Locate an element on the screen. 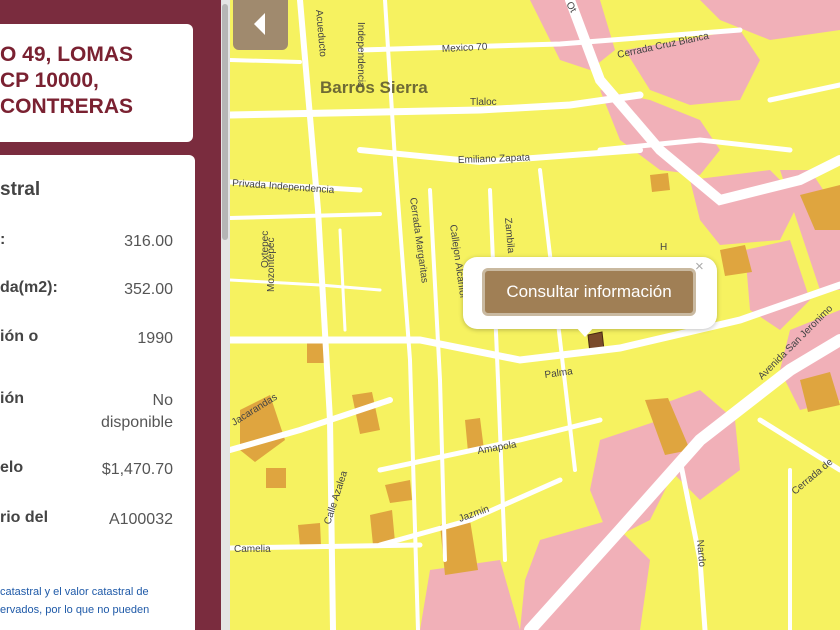 Image resolution: width=840 pixels, height=630 pixels. field-label: rio del is located at coordinates (24, 517).